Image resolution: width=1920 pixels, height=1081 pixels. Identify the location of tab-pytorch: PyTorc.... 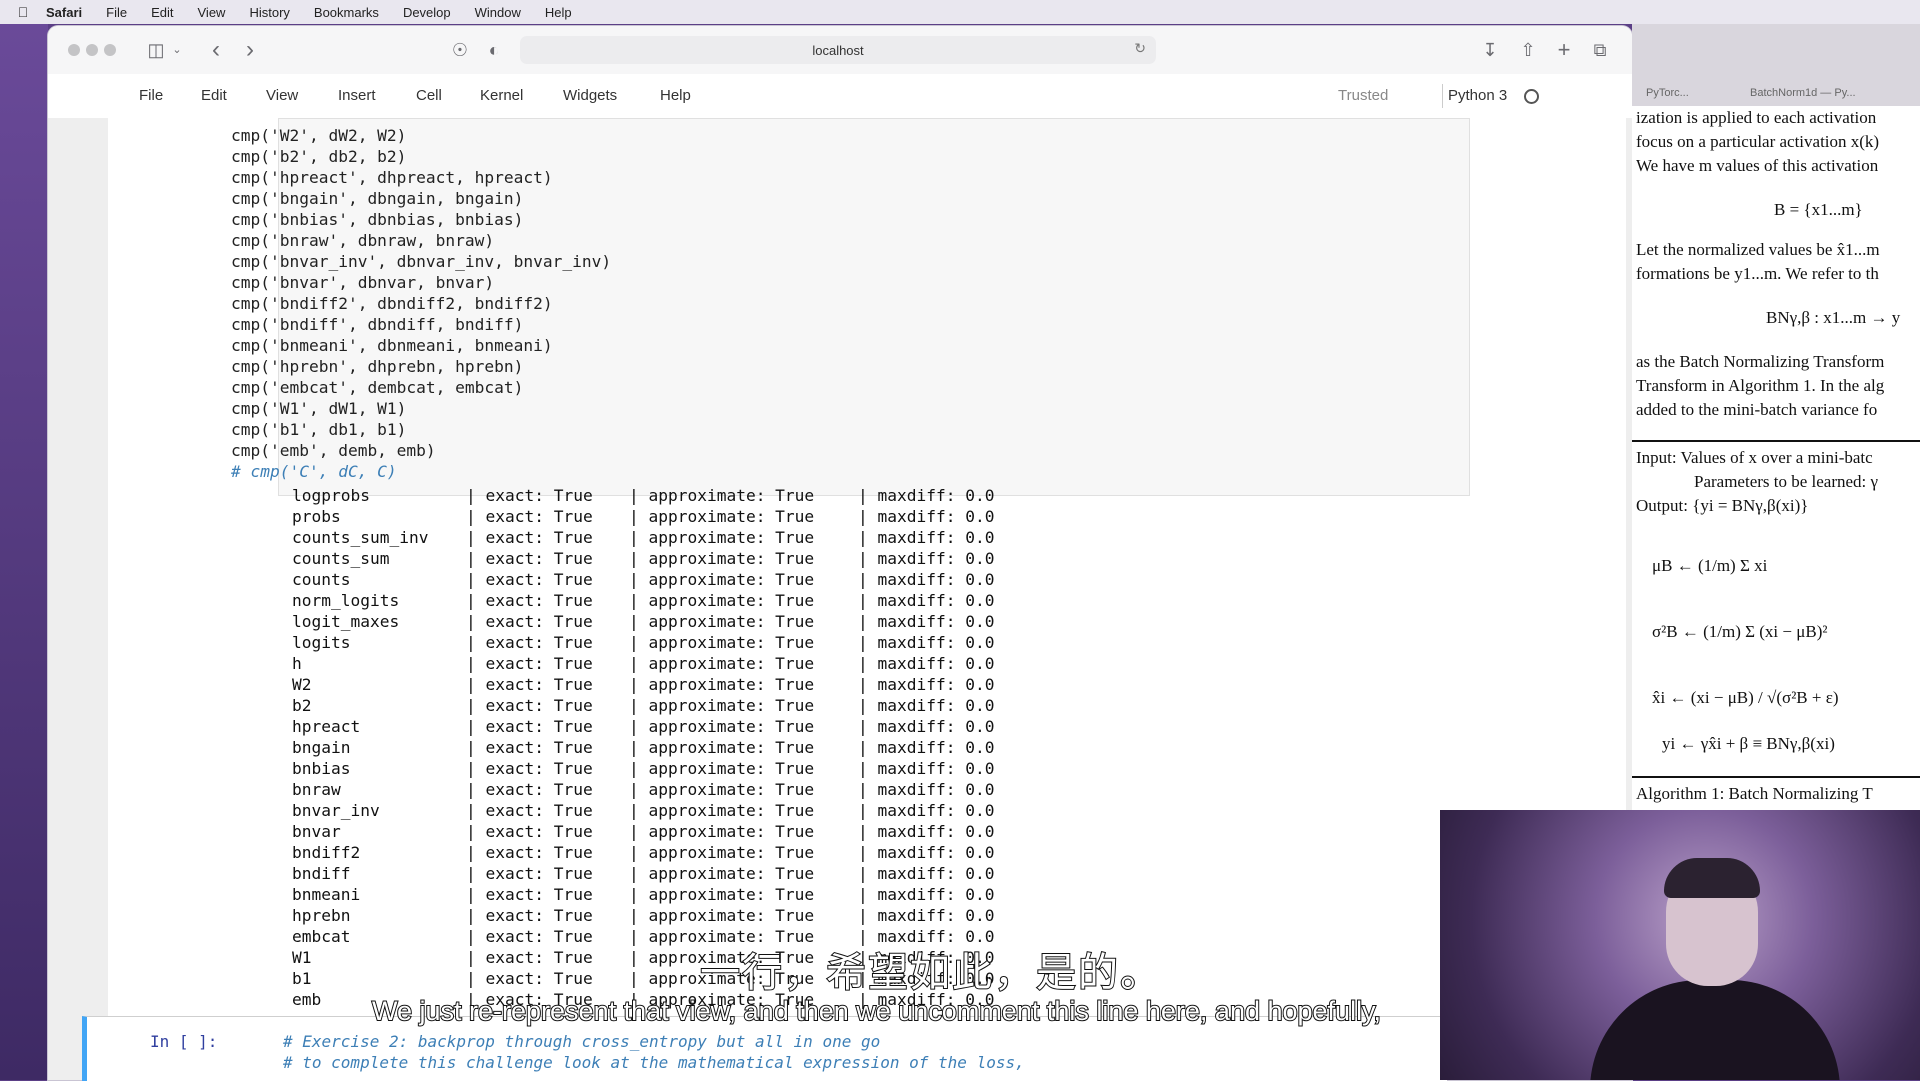
(1667, 93).